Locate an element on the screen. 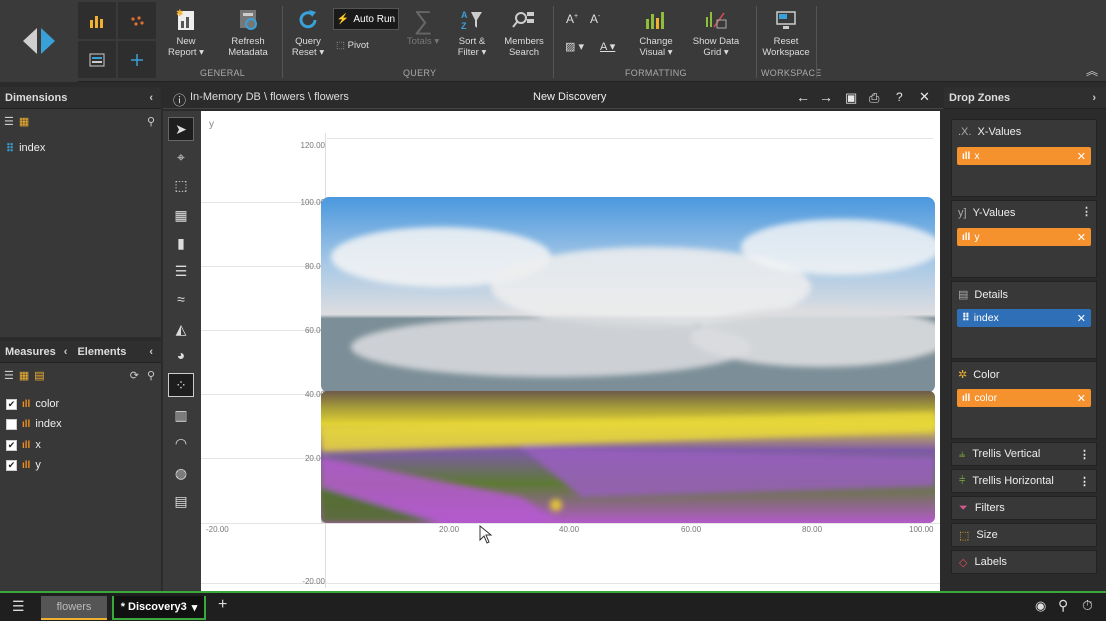 The height and width of the screenshot is (621, 1106). details-zone: ▤ Details ⠿ index ✕ is located at coordinates (1024, 320).